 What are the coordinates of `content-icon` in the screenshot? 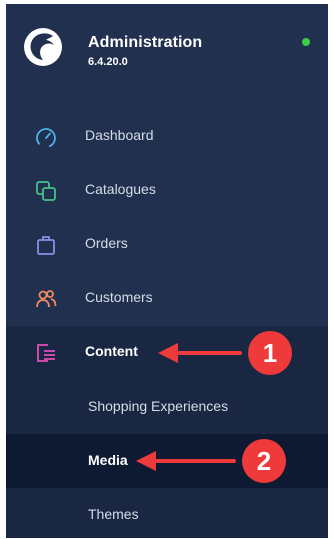 It's located at (46, 353).